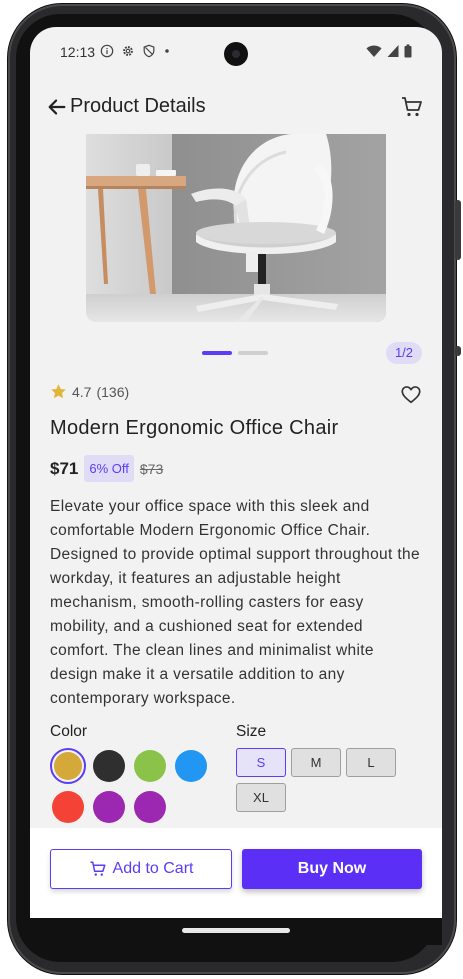 This screenshot has width=463, height=979. I want to click on gear-icon, so click(128, 51).